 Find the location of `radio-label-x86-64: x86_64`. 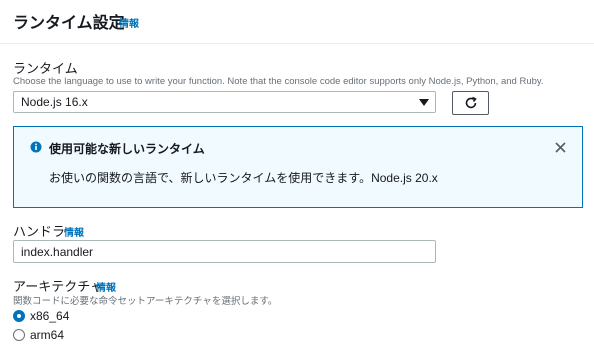

radio-label-x86-64: x86_64 is located at coordinates (50, 316).